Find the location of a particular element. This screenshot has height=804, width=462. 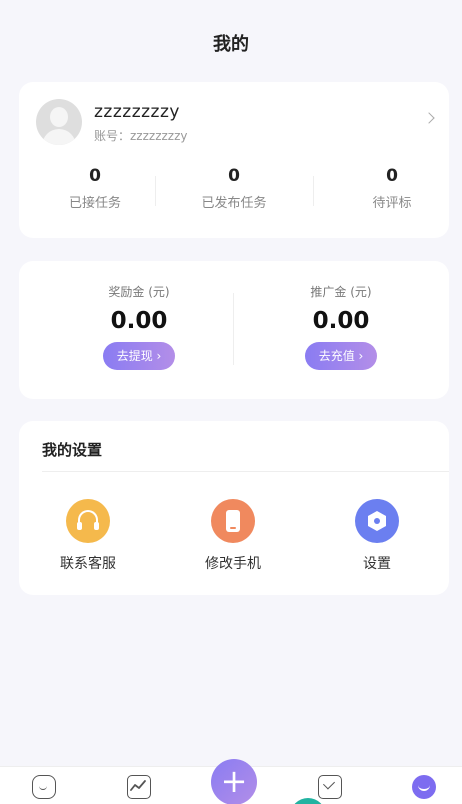

stat-label: 已接任务 is located at coordinates (94, 203).